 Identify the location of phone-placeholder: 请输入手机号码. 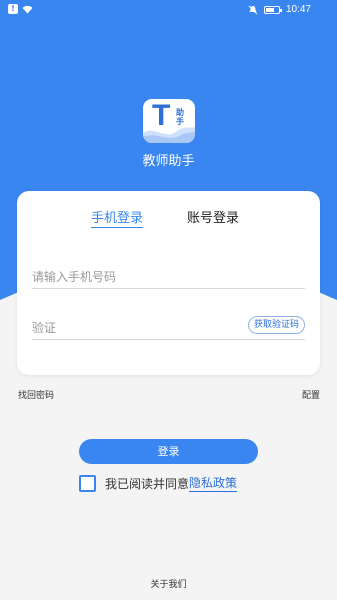
(74, 277).